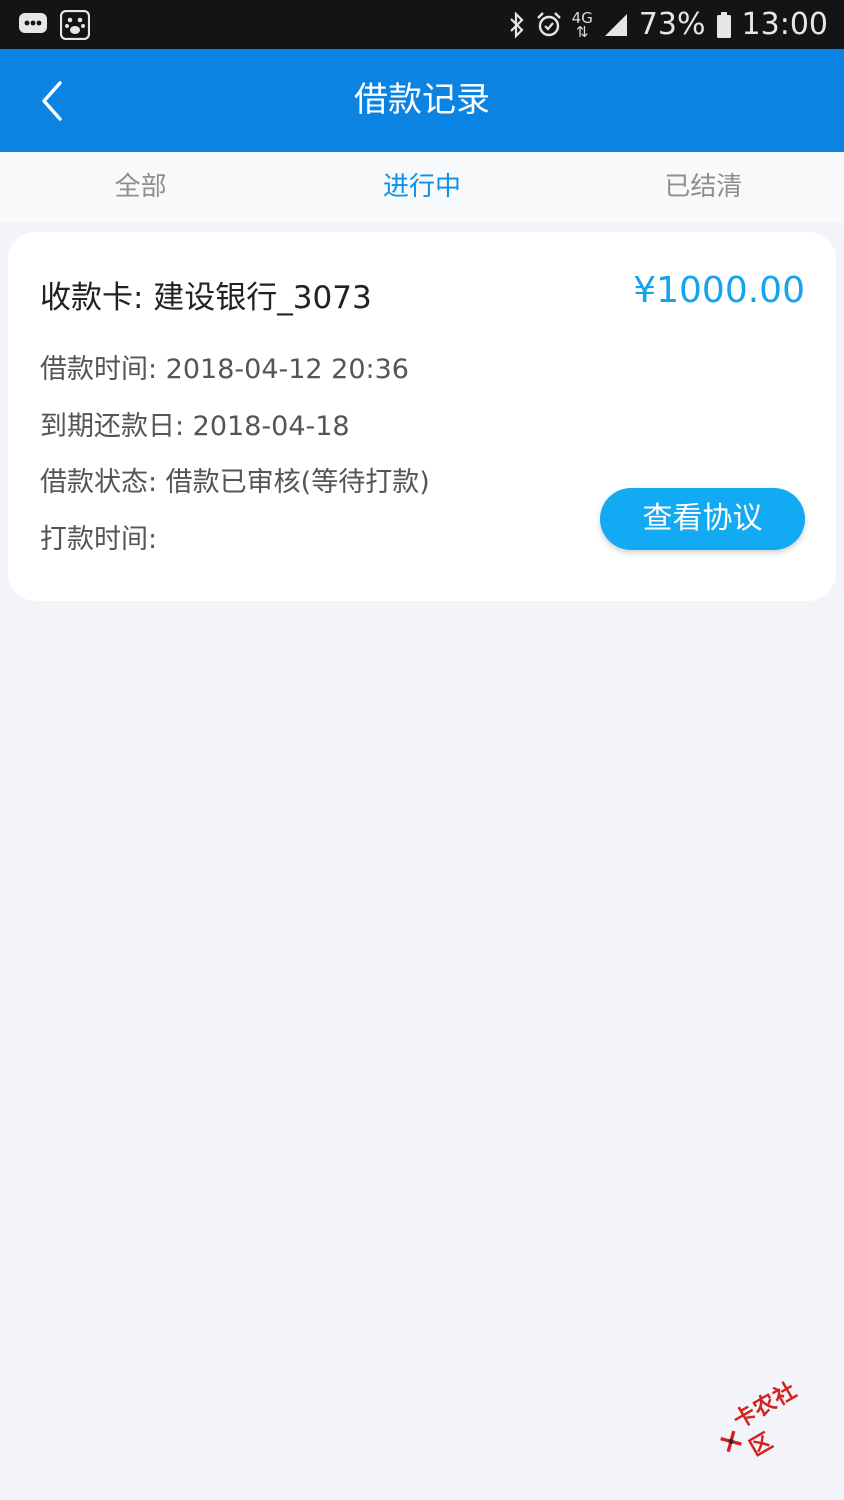  Describe the element at coordinates (615, 24) in the screenshot. I see `signal-icon` at that location.